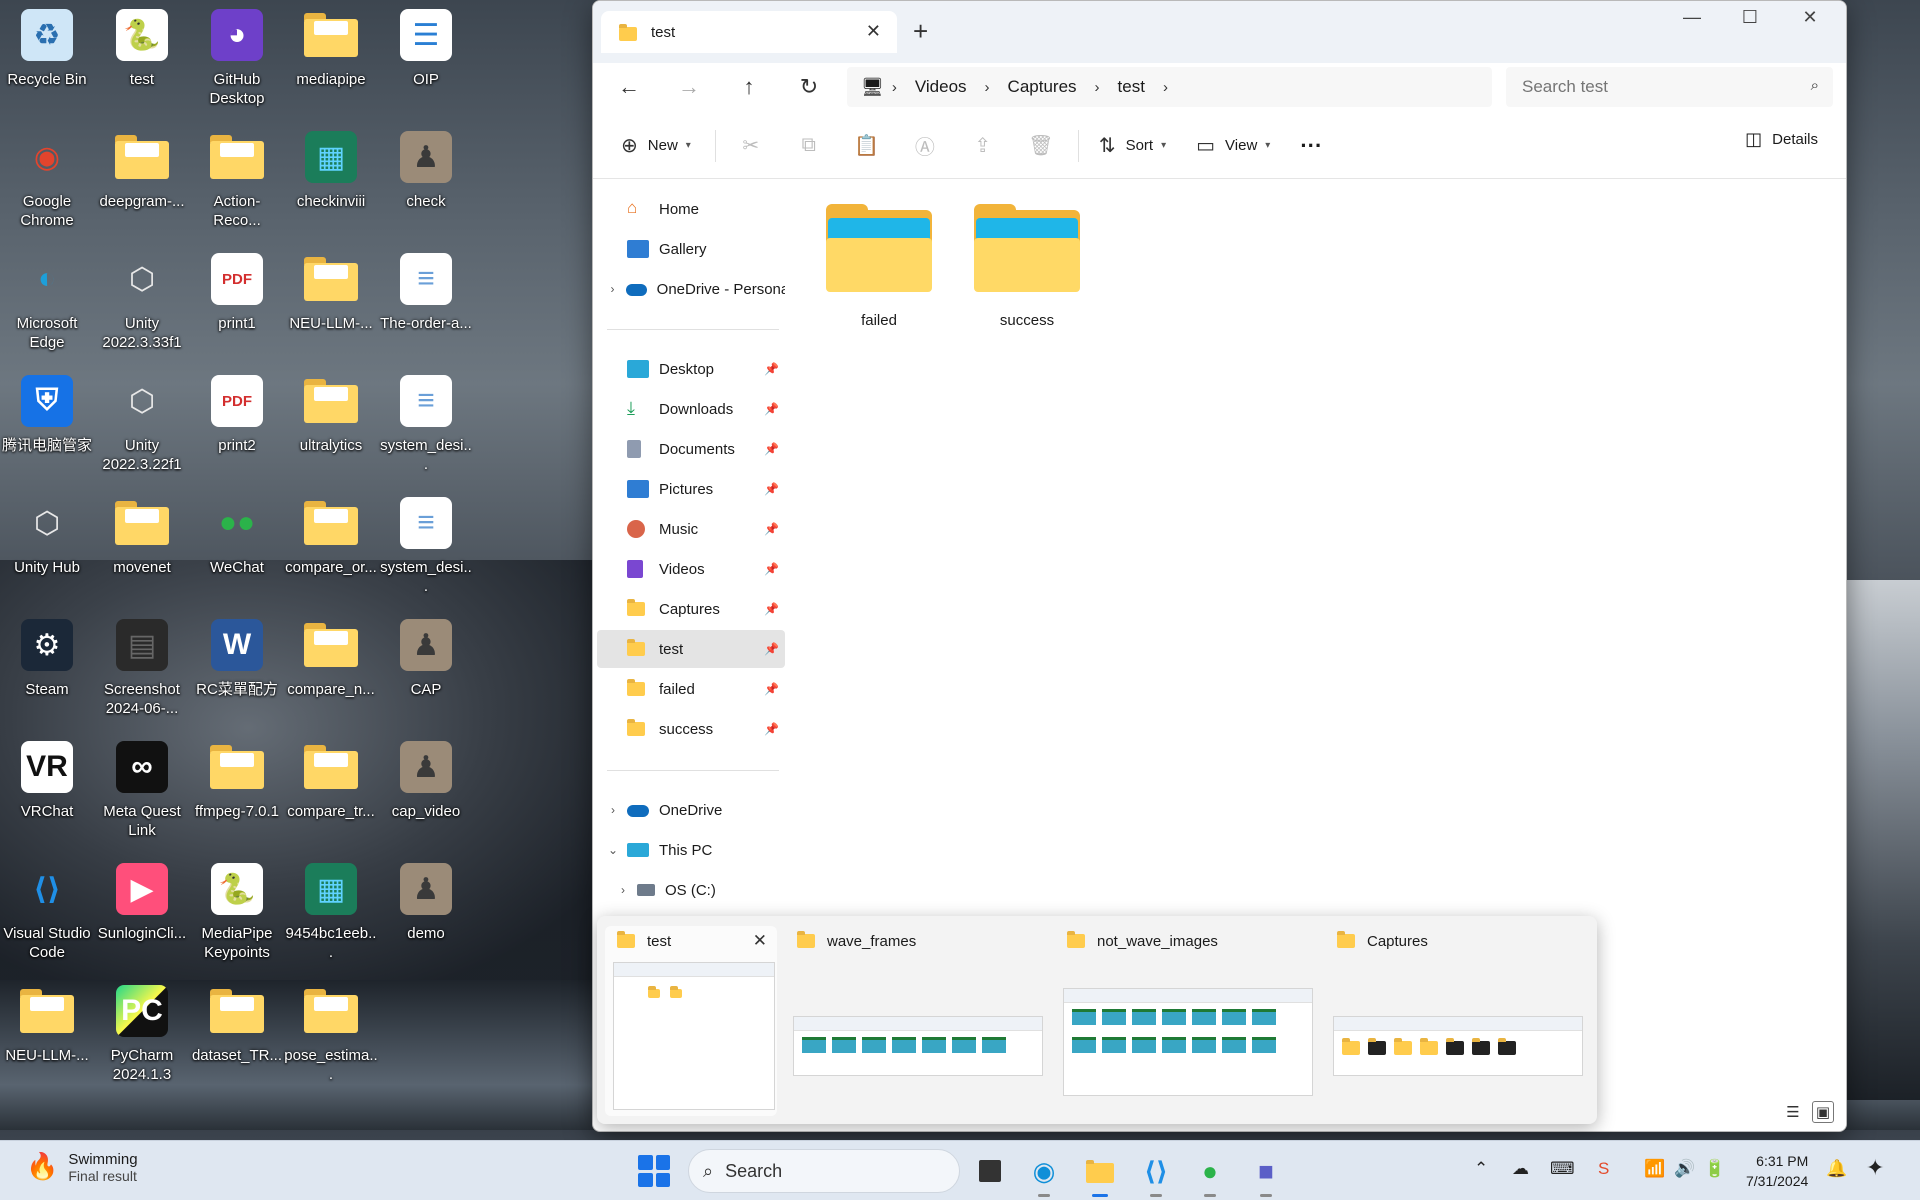 Image resolution: width=1920 pixels, height=1200 pixels. Describe the element at coordinates (1562, 1169) in the screenshot. I see `input-method-icon: ⌨` at that location.